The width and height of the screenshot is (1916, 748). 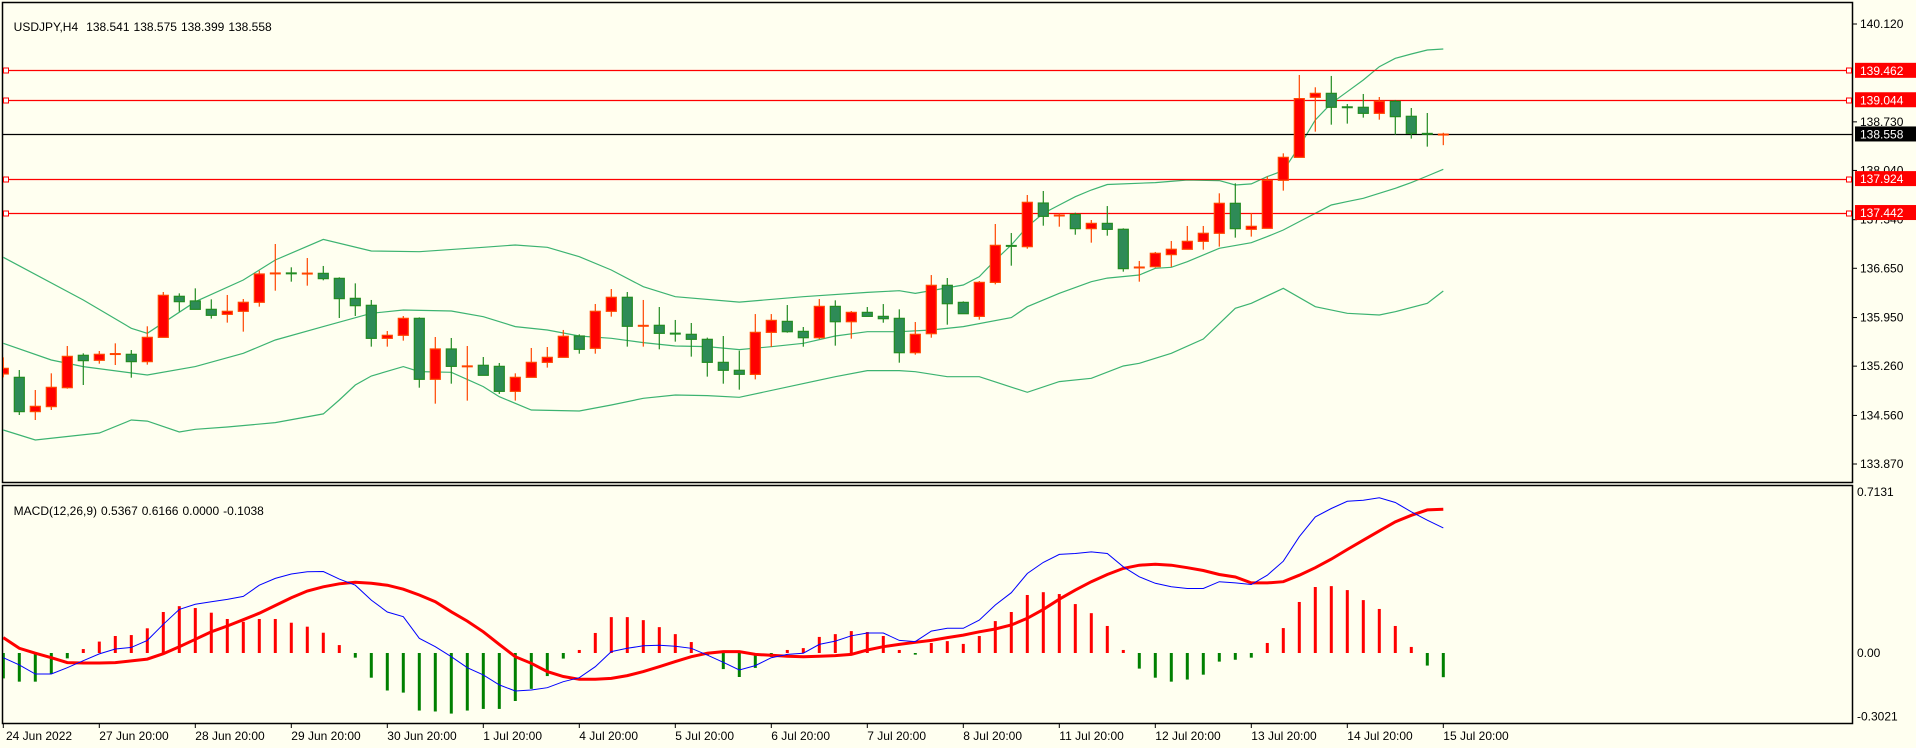 I want to click on price-tick-label: 140.120, so click(x=1882, y=24).